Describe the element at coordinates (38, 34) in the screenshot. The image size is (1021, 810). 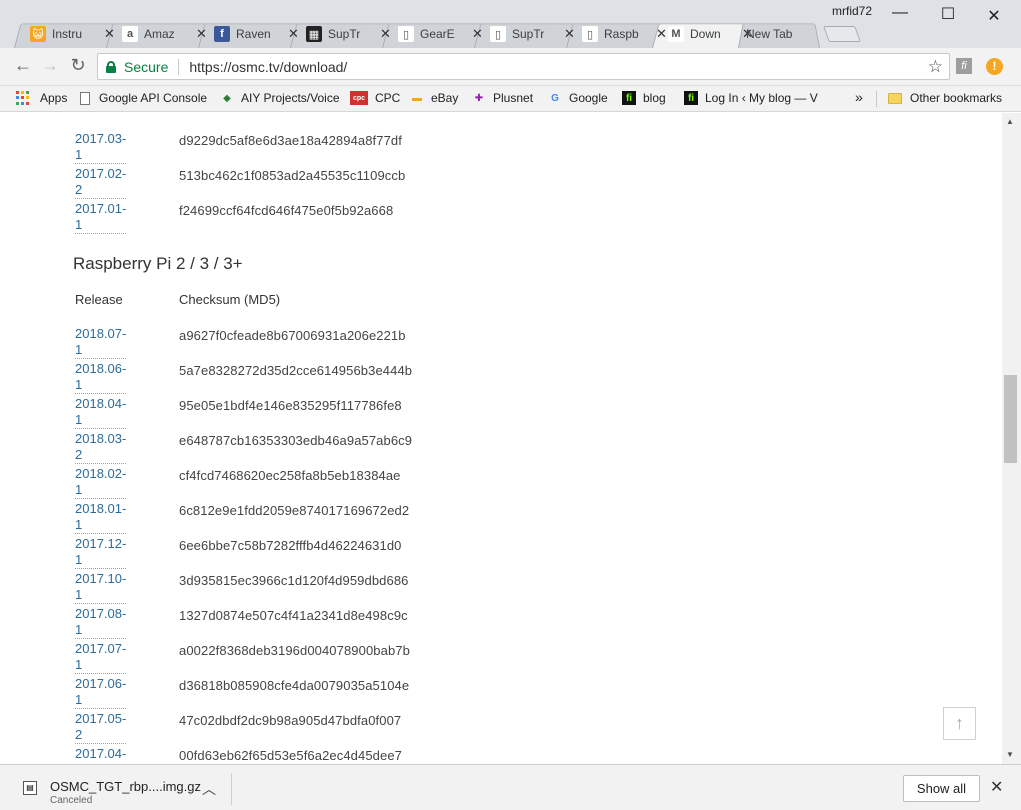
I see `tab-favicon-icon: 😺` at that location.